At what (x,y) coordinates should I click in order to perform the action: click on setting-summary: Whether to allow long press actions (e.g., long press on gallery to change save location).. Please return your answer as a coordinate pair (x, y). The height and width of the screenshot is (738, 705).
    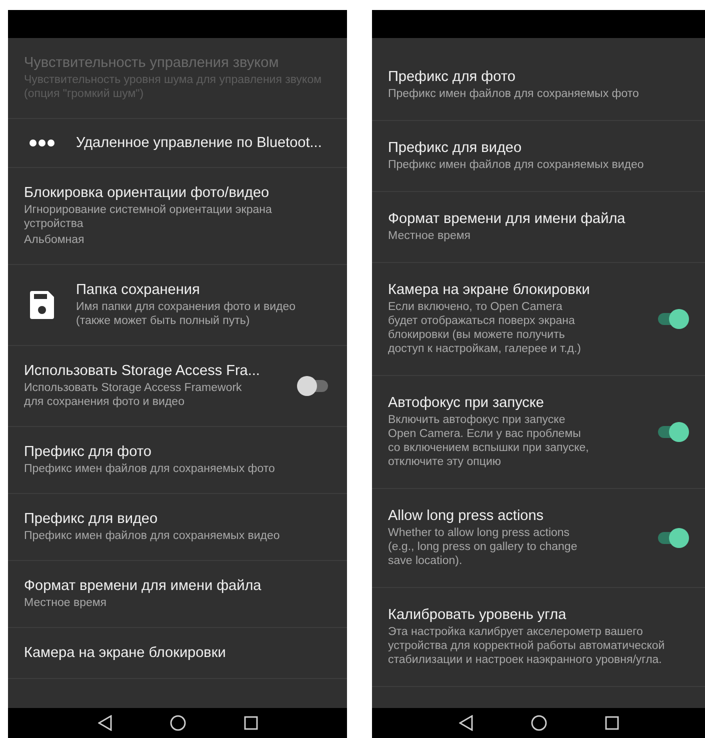
    Looking at the image, I should click on (483, 547).